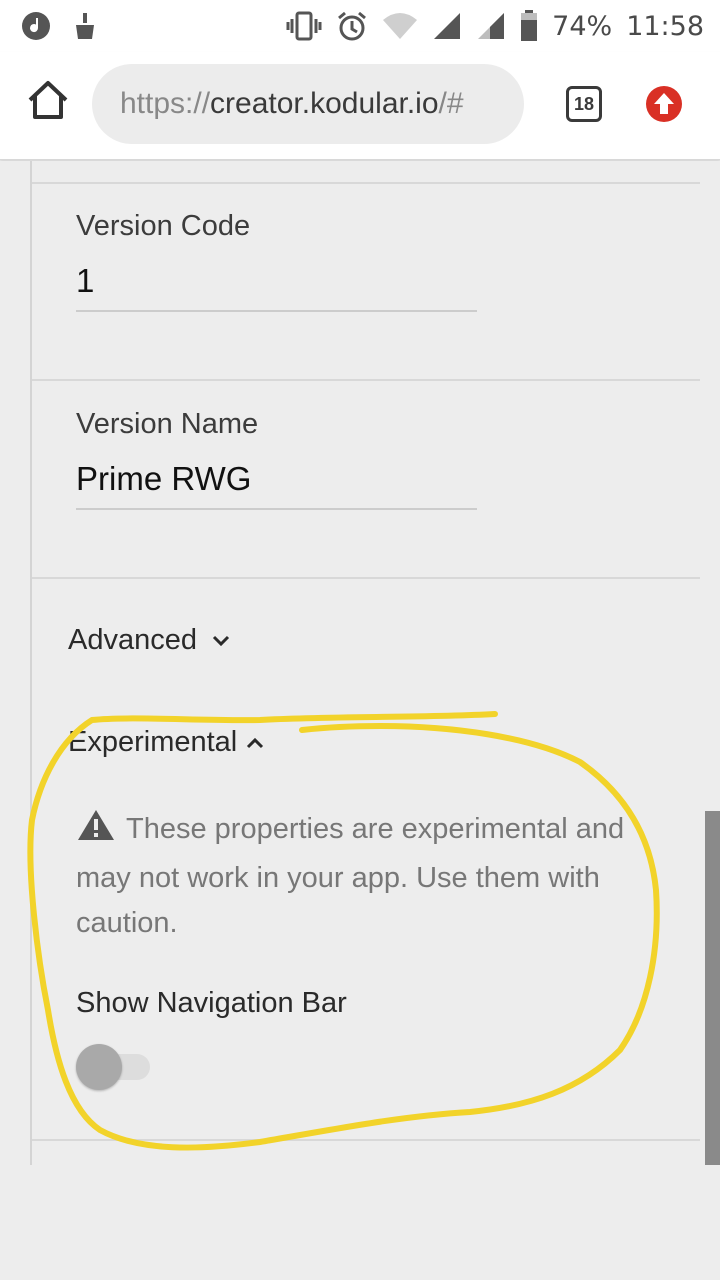  I want to click on version-name-underline, so click(276, 509).